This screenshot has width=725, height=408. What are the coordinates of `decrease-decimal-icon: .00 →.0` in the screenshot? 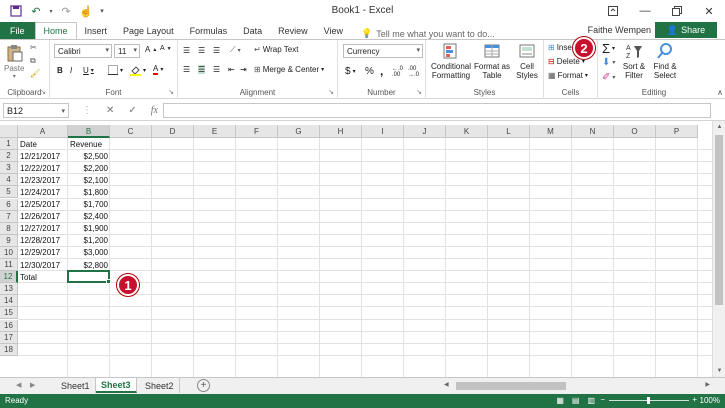 It's located at (413, 72).